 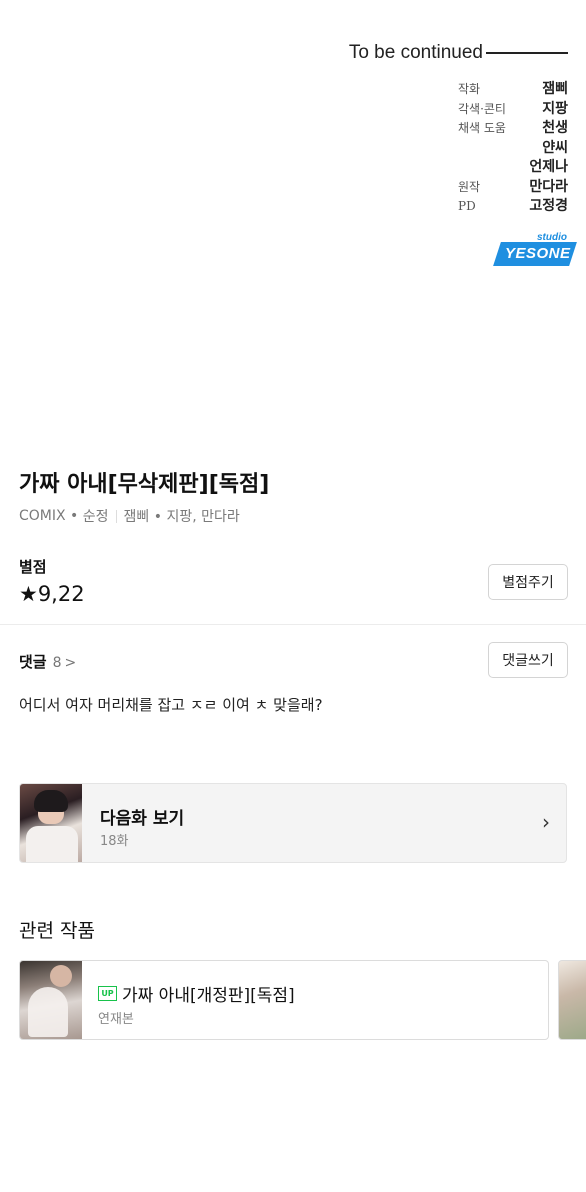 I want to click on credit-role: 각색·콘티, so click(x=482, y=108).